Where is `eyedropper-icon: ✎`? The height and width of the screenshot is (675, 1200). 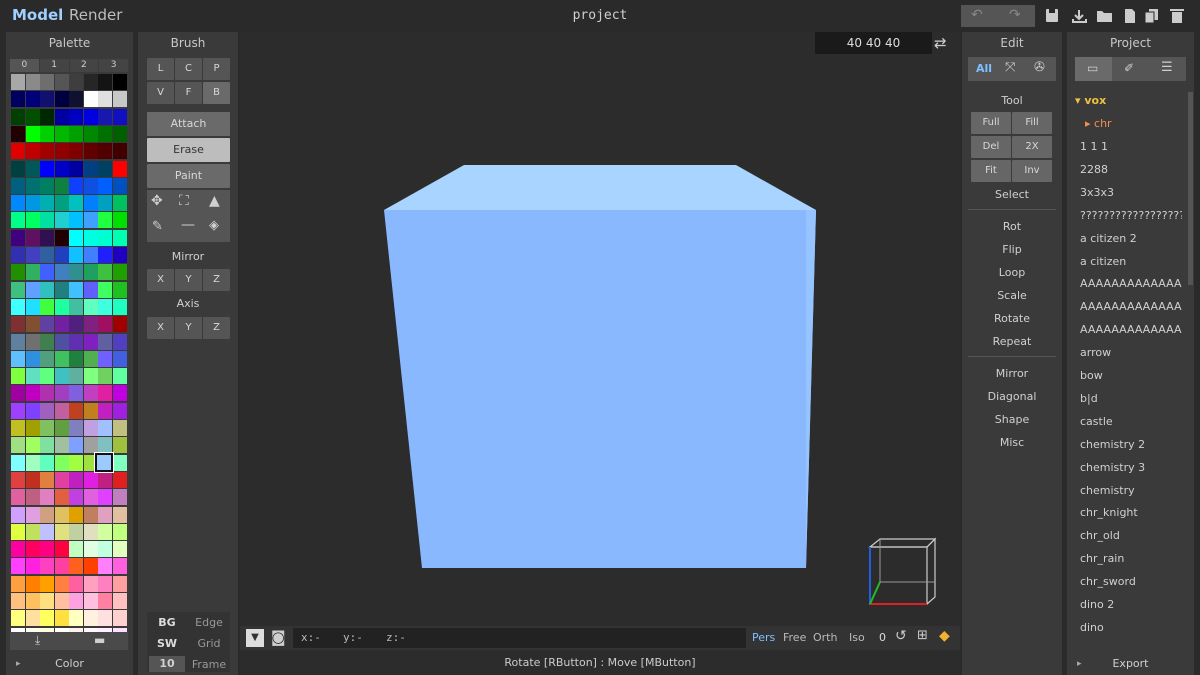 eyedropper-icon: ✎ is located at coordinates (157, 226).